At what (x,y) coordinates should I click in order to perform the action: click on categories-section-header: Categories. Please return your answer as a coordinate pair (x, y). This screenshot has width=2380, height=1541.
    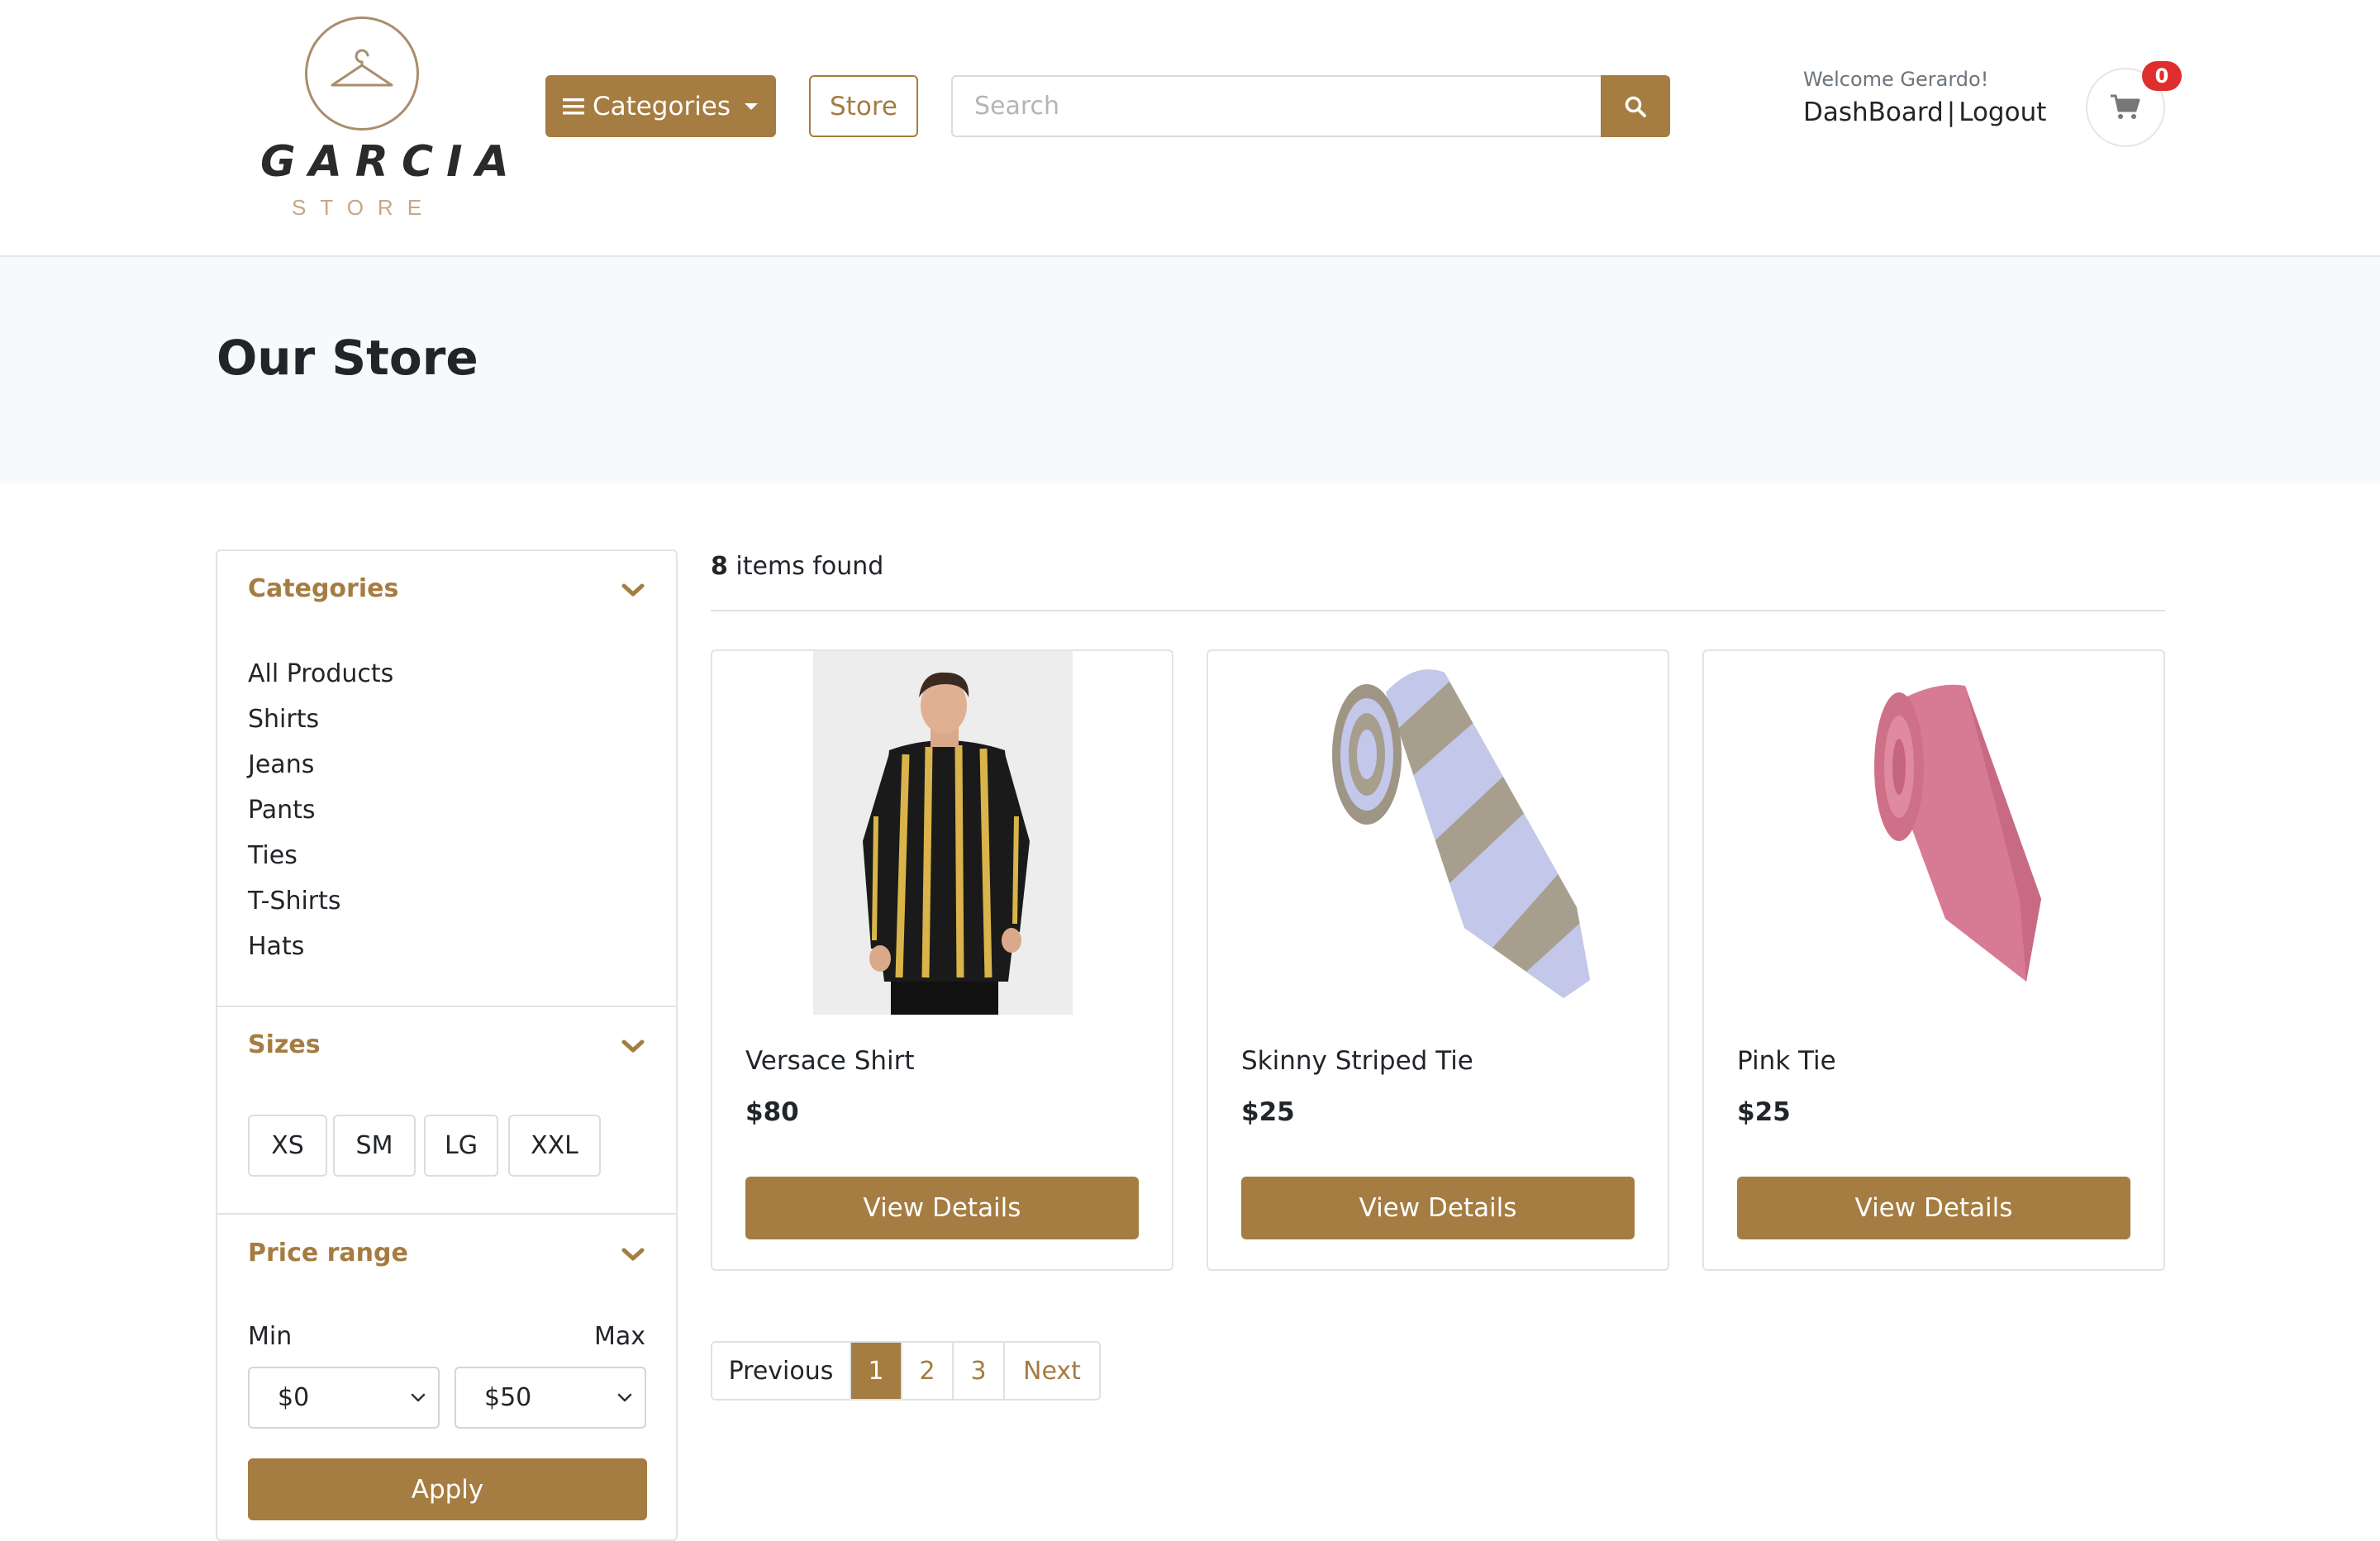
    Looking at the image, I should click on (446, 599).